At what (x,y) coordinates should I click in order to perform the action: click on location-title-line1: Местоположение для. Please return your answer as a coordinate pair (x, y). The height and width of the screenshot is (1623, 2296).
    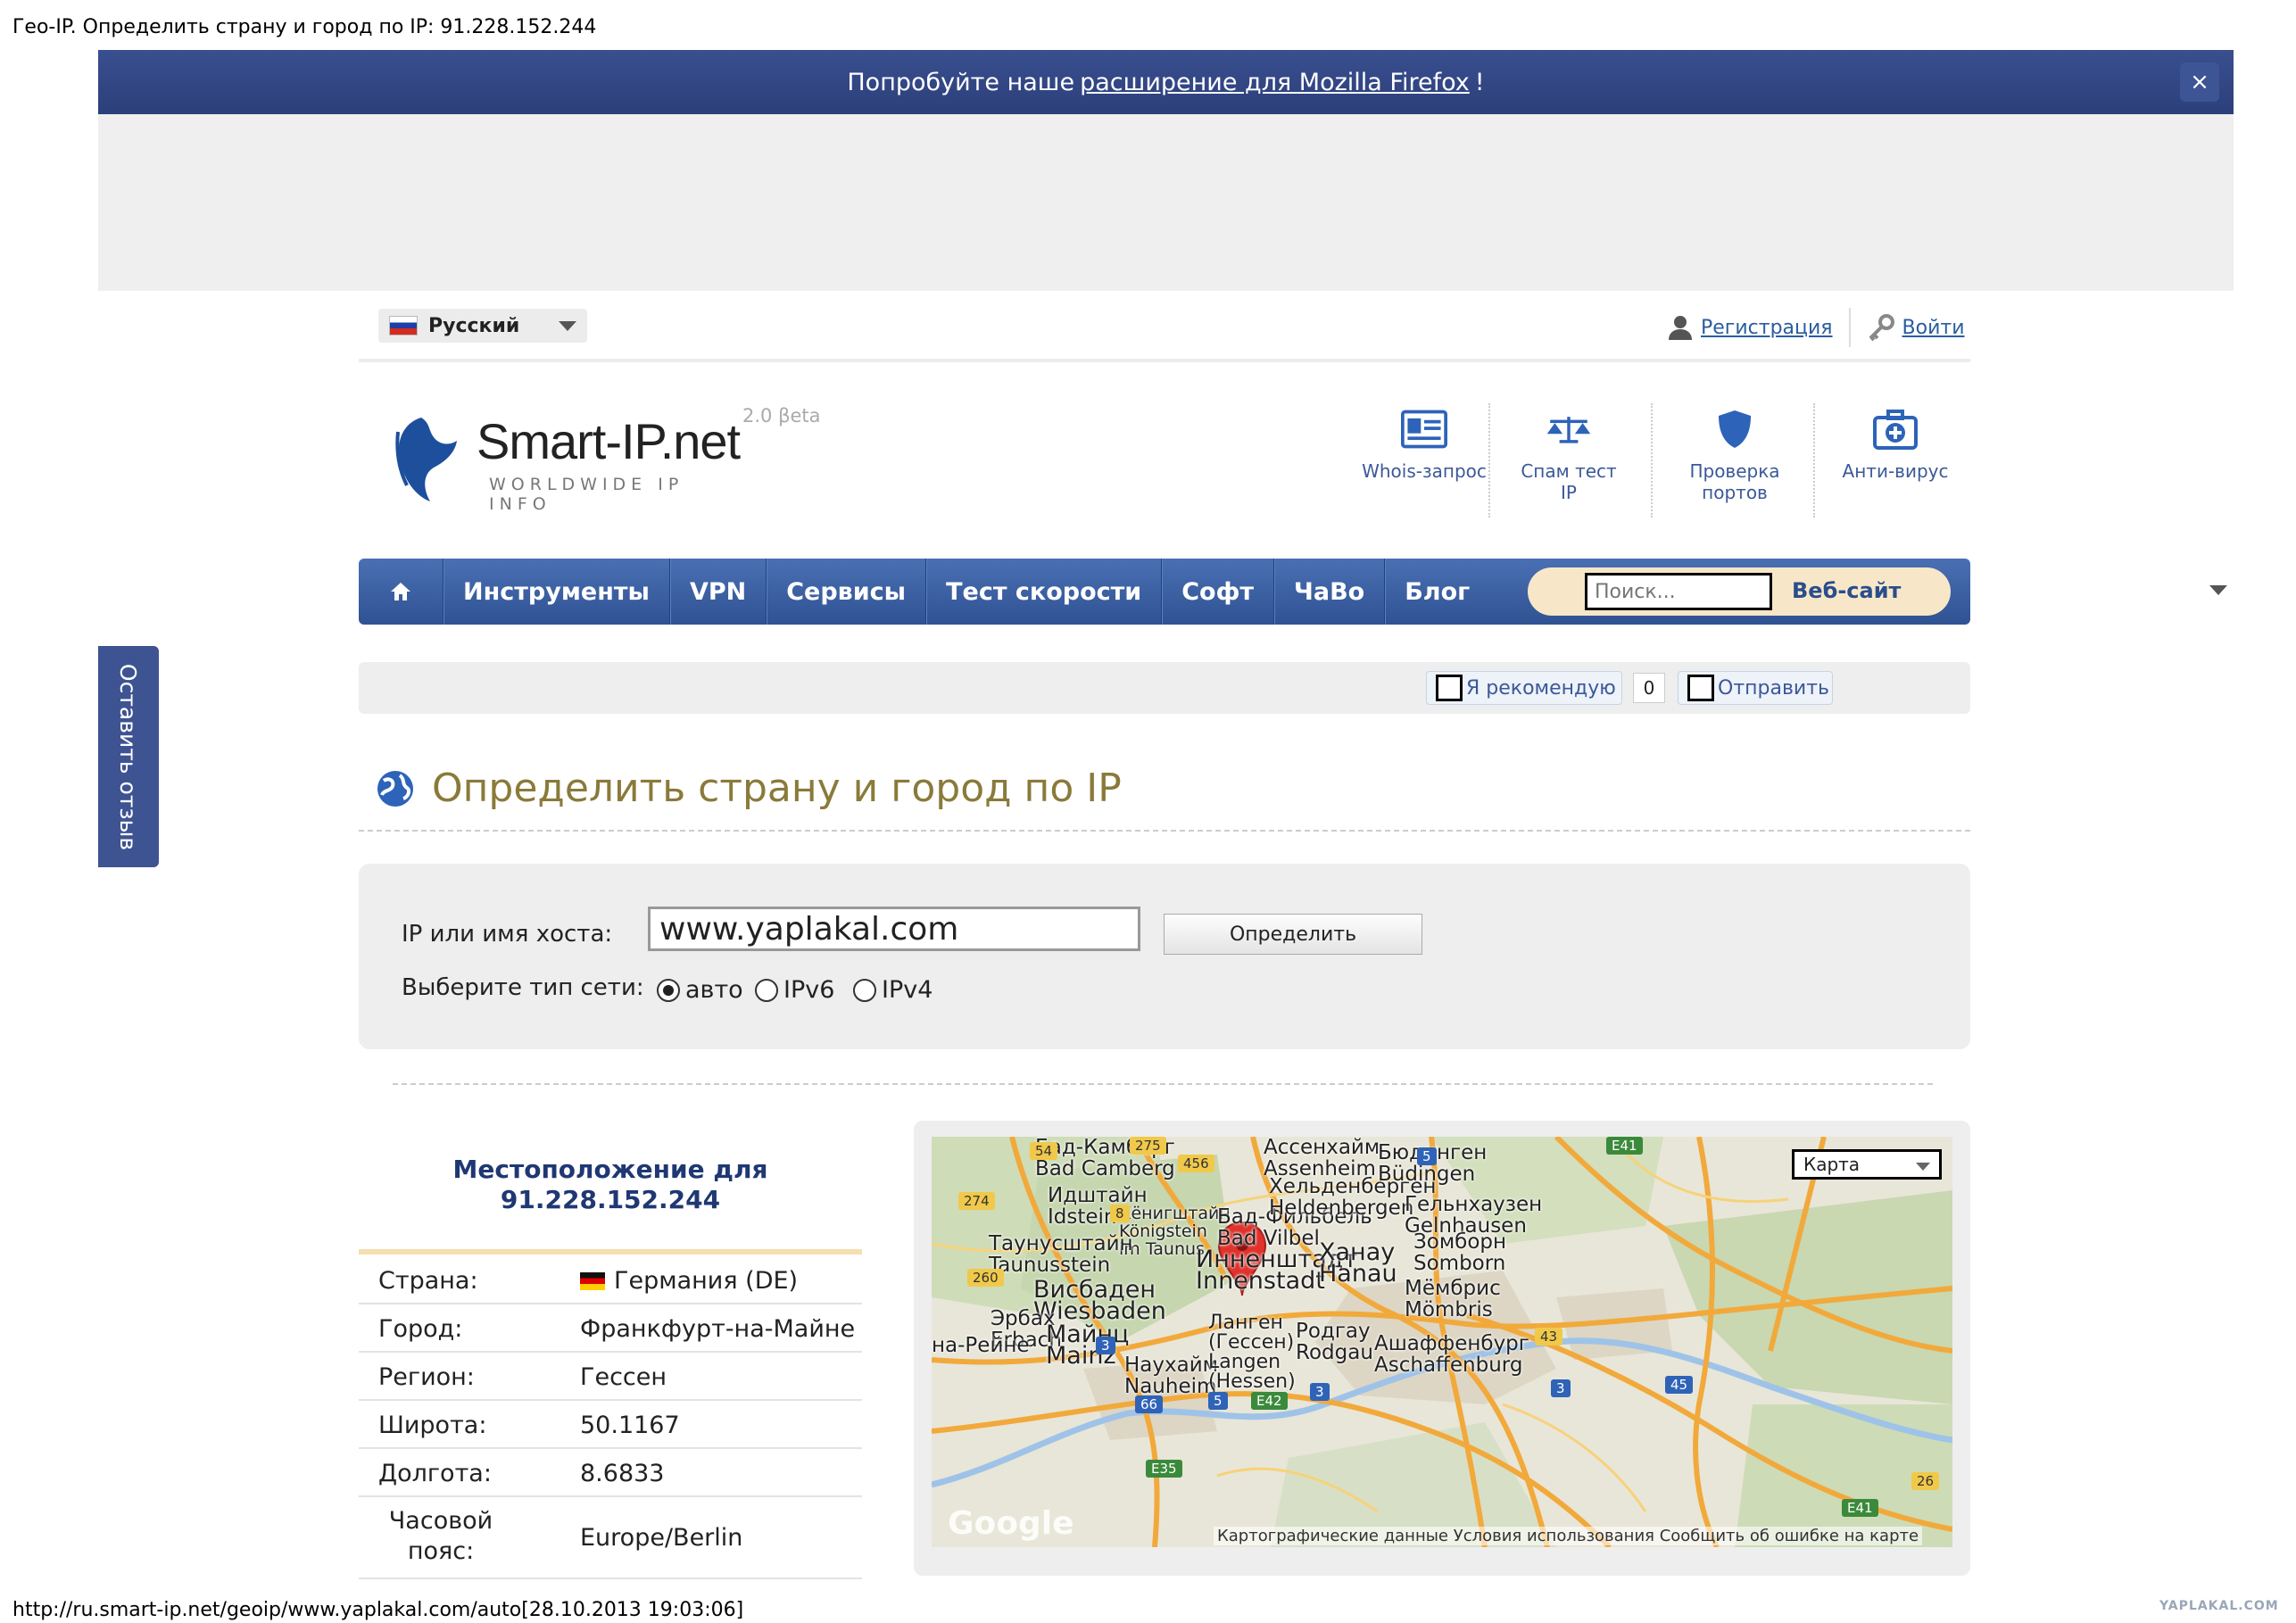
    Looking at the image, I should click on (610, 1169).